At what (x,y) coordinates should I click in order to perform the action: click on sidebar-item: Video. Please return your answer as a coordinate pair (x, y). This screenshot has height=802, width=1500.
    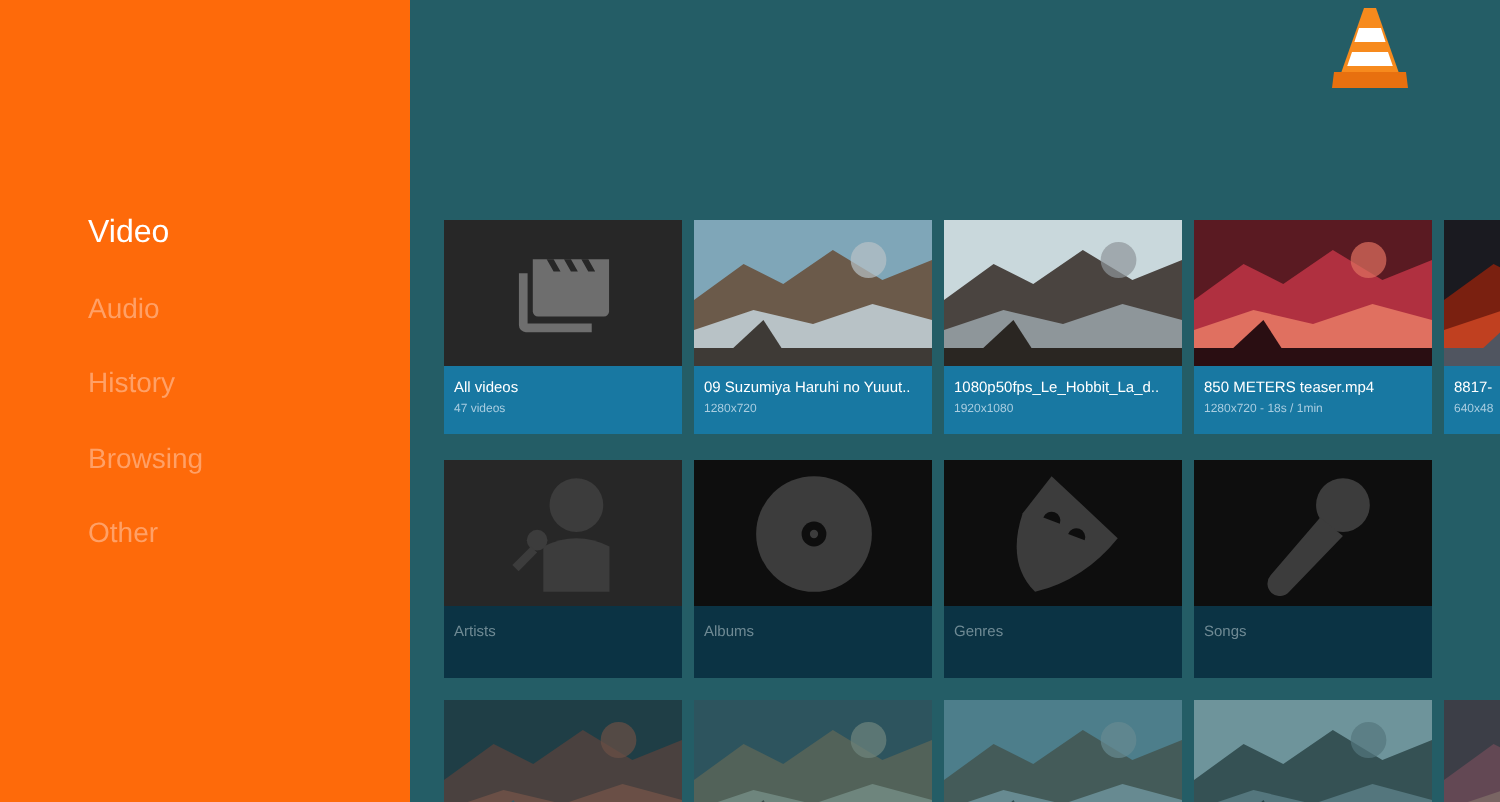
    Looking at the image, I should click on (205, 253).